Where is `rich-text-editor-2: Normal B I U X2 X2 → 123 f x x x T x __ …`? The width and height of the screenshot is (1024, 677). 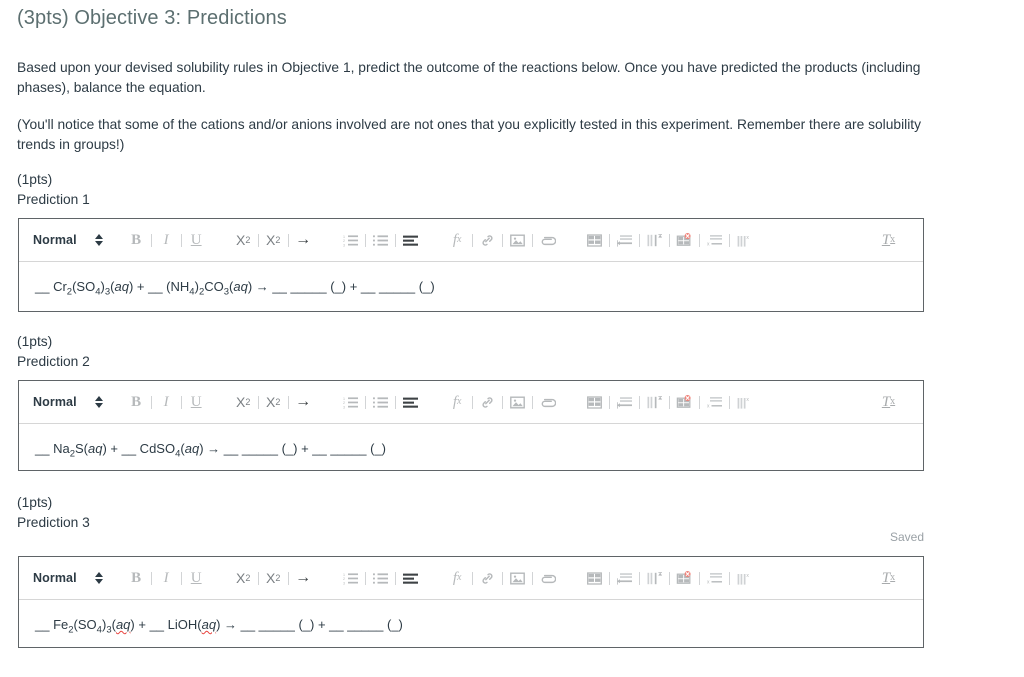 rich-text-editor-2: Normal B I U X2 X2 → 123 f x x x T x __ … is located at coordinates (471, 425).